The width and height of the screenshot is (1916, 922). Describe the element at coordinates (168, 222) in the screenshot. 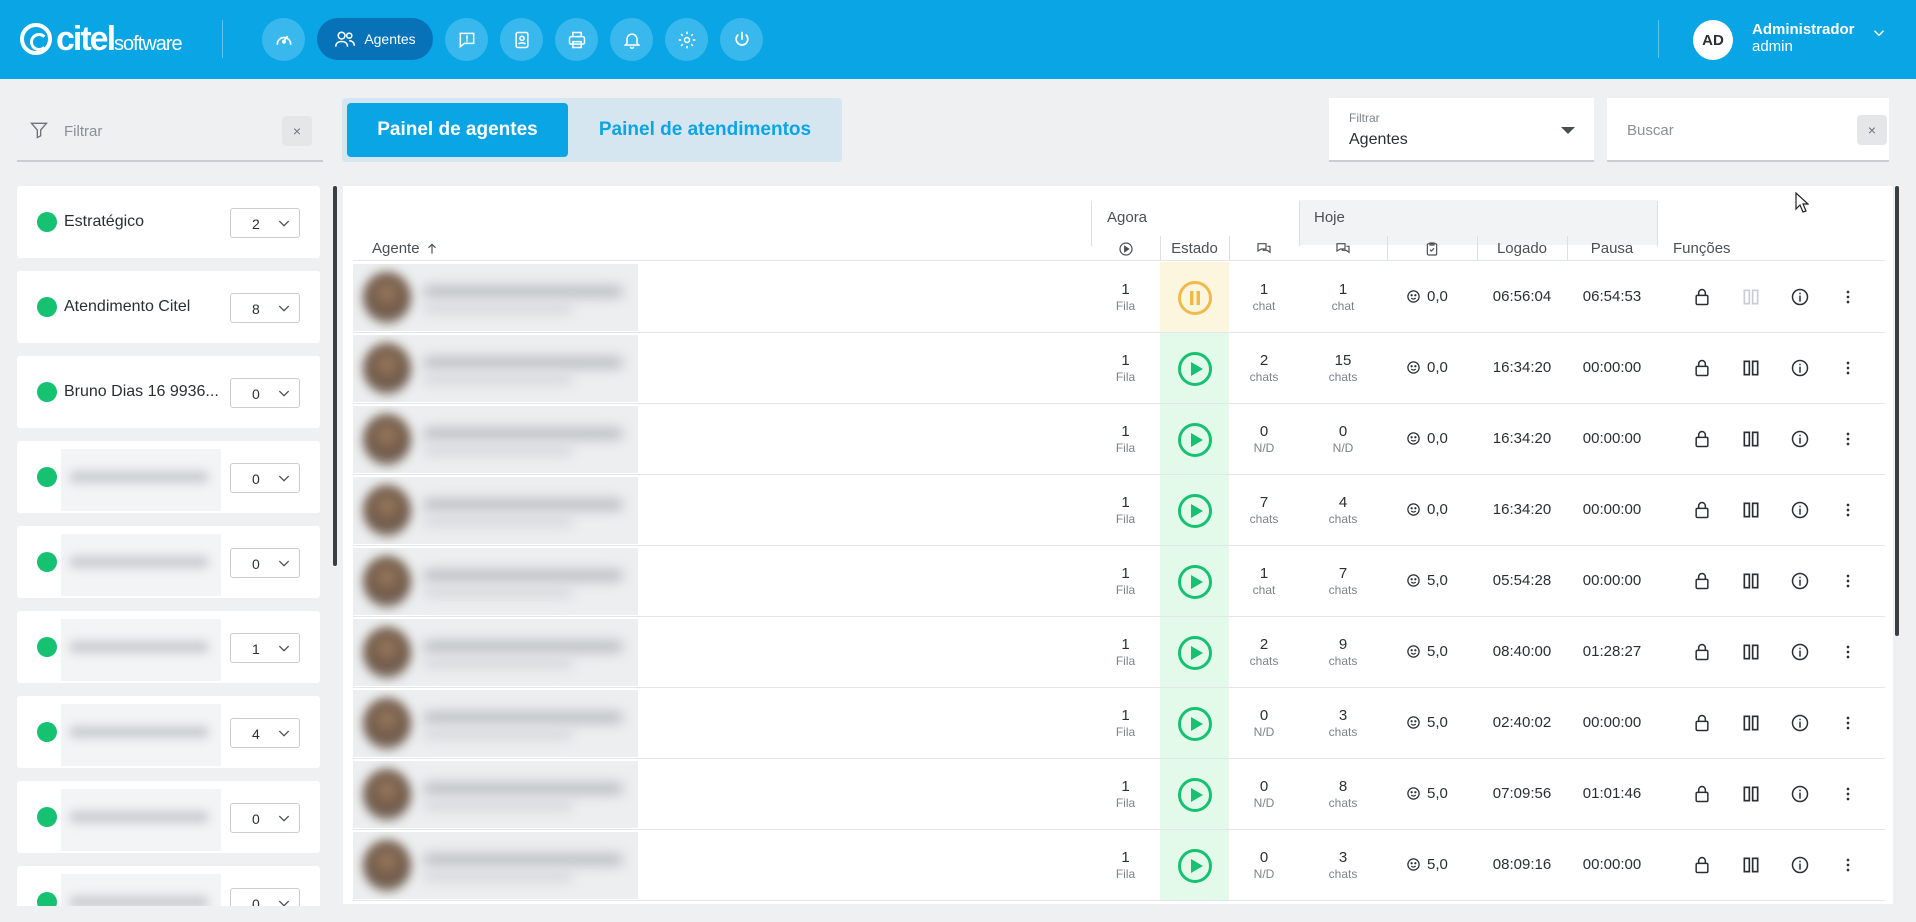

I see `queue-card: Estratégico 2` at that location.